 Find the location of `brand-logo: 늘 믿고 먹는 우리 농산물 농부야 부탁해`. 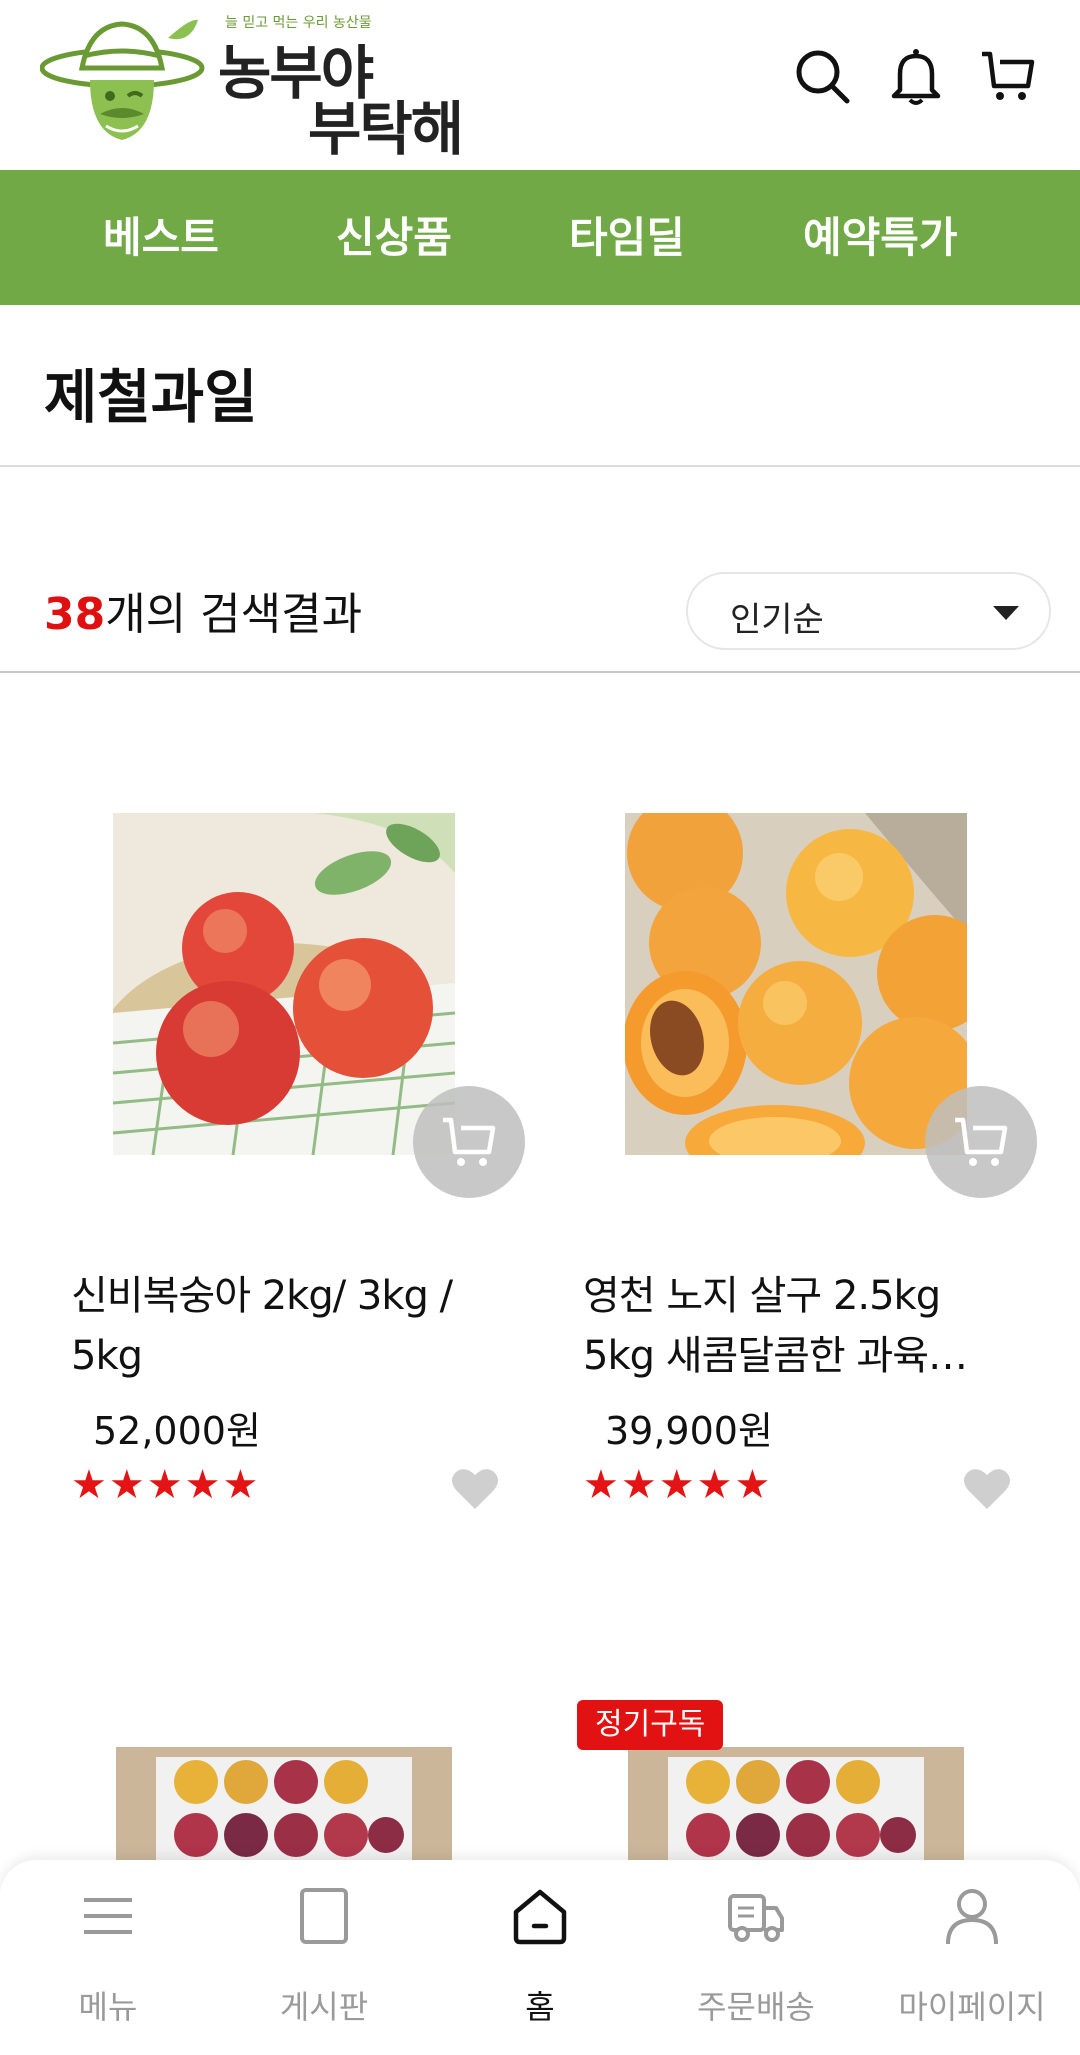

brand-logo: 늘 믿고 먹는 우리 농산물 농부야 부탁해 is located at coordinates (255, 86).